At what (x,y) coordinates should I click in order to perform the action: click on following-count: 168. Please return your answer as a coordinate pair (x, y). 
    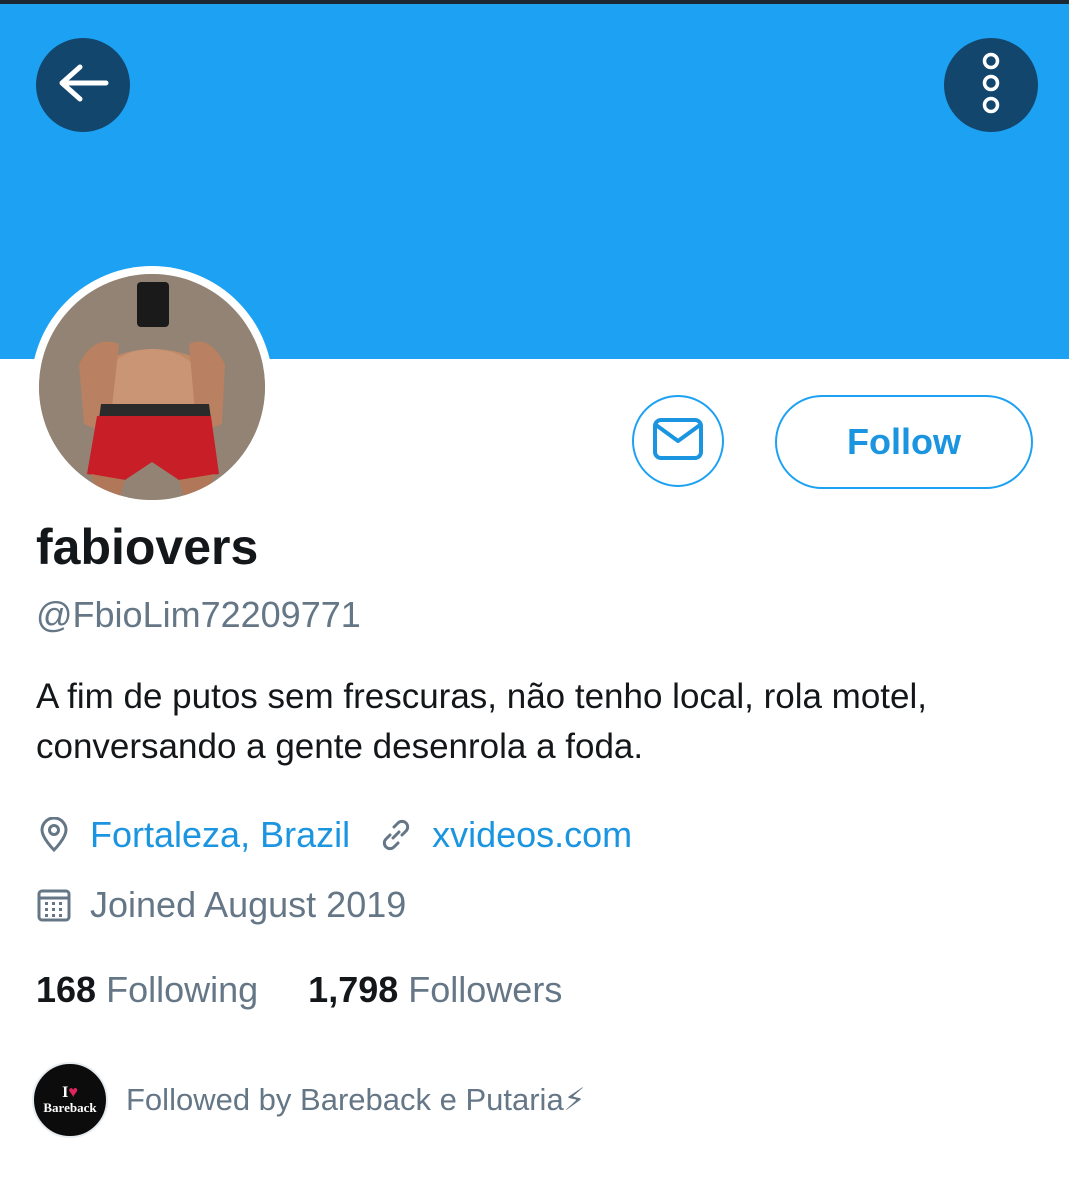
    Looking at the image, I should click on (66, 989).